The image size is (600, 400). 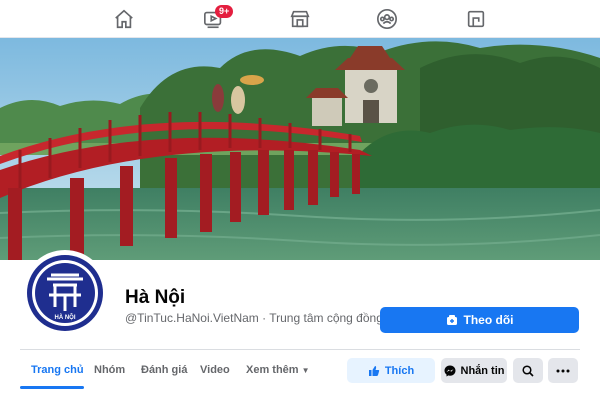 I want to click on tab-video: Video, so click(x=215, y=370).